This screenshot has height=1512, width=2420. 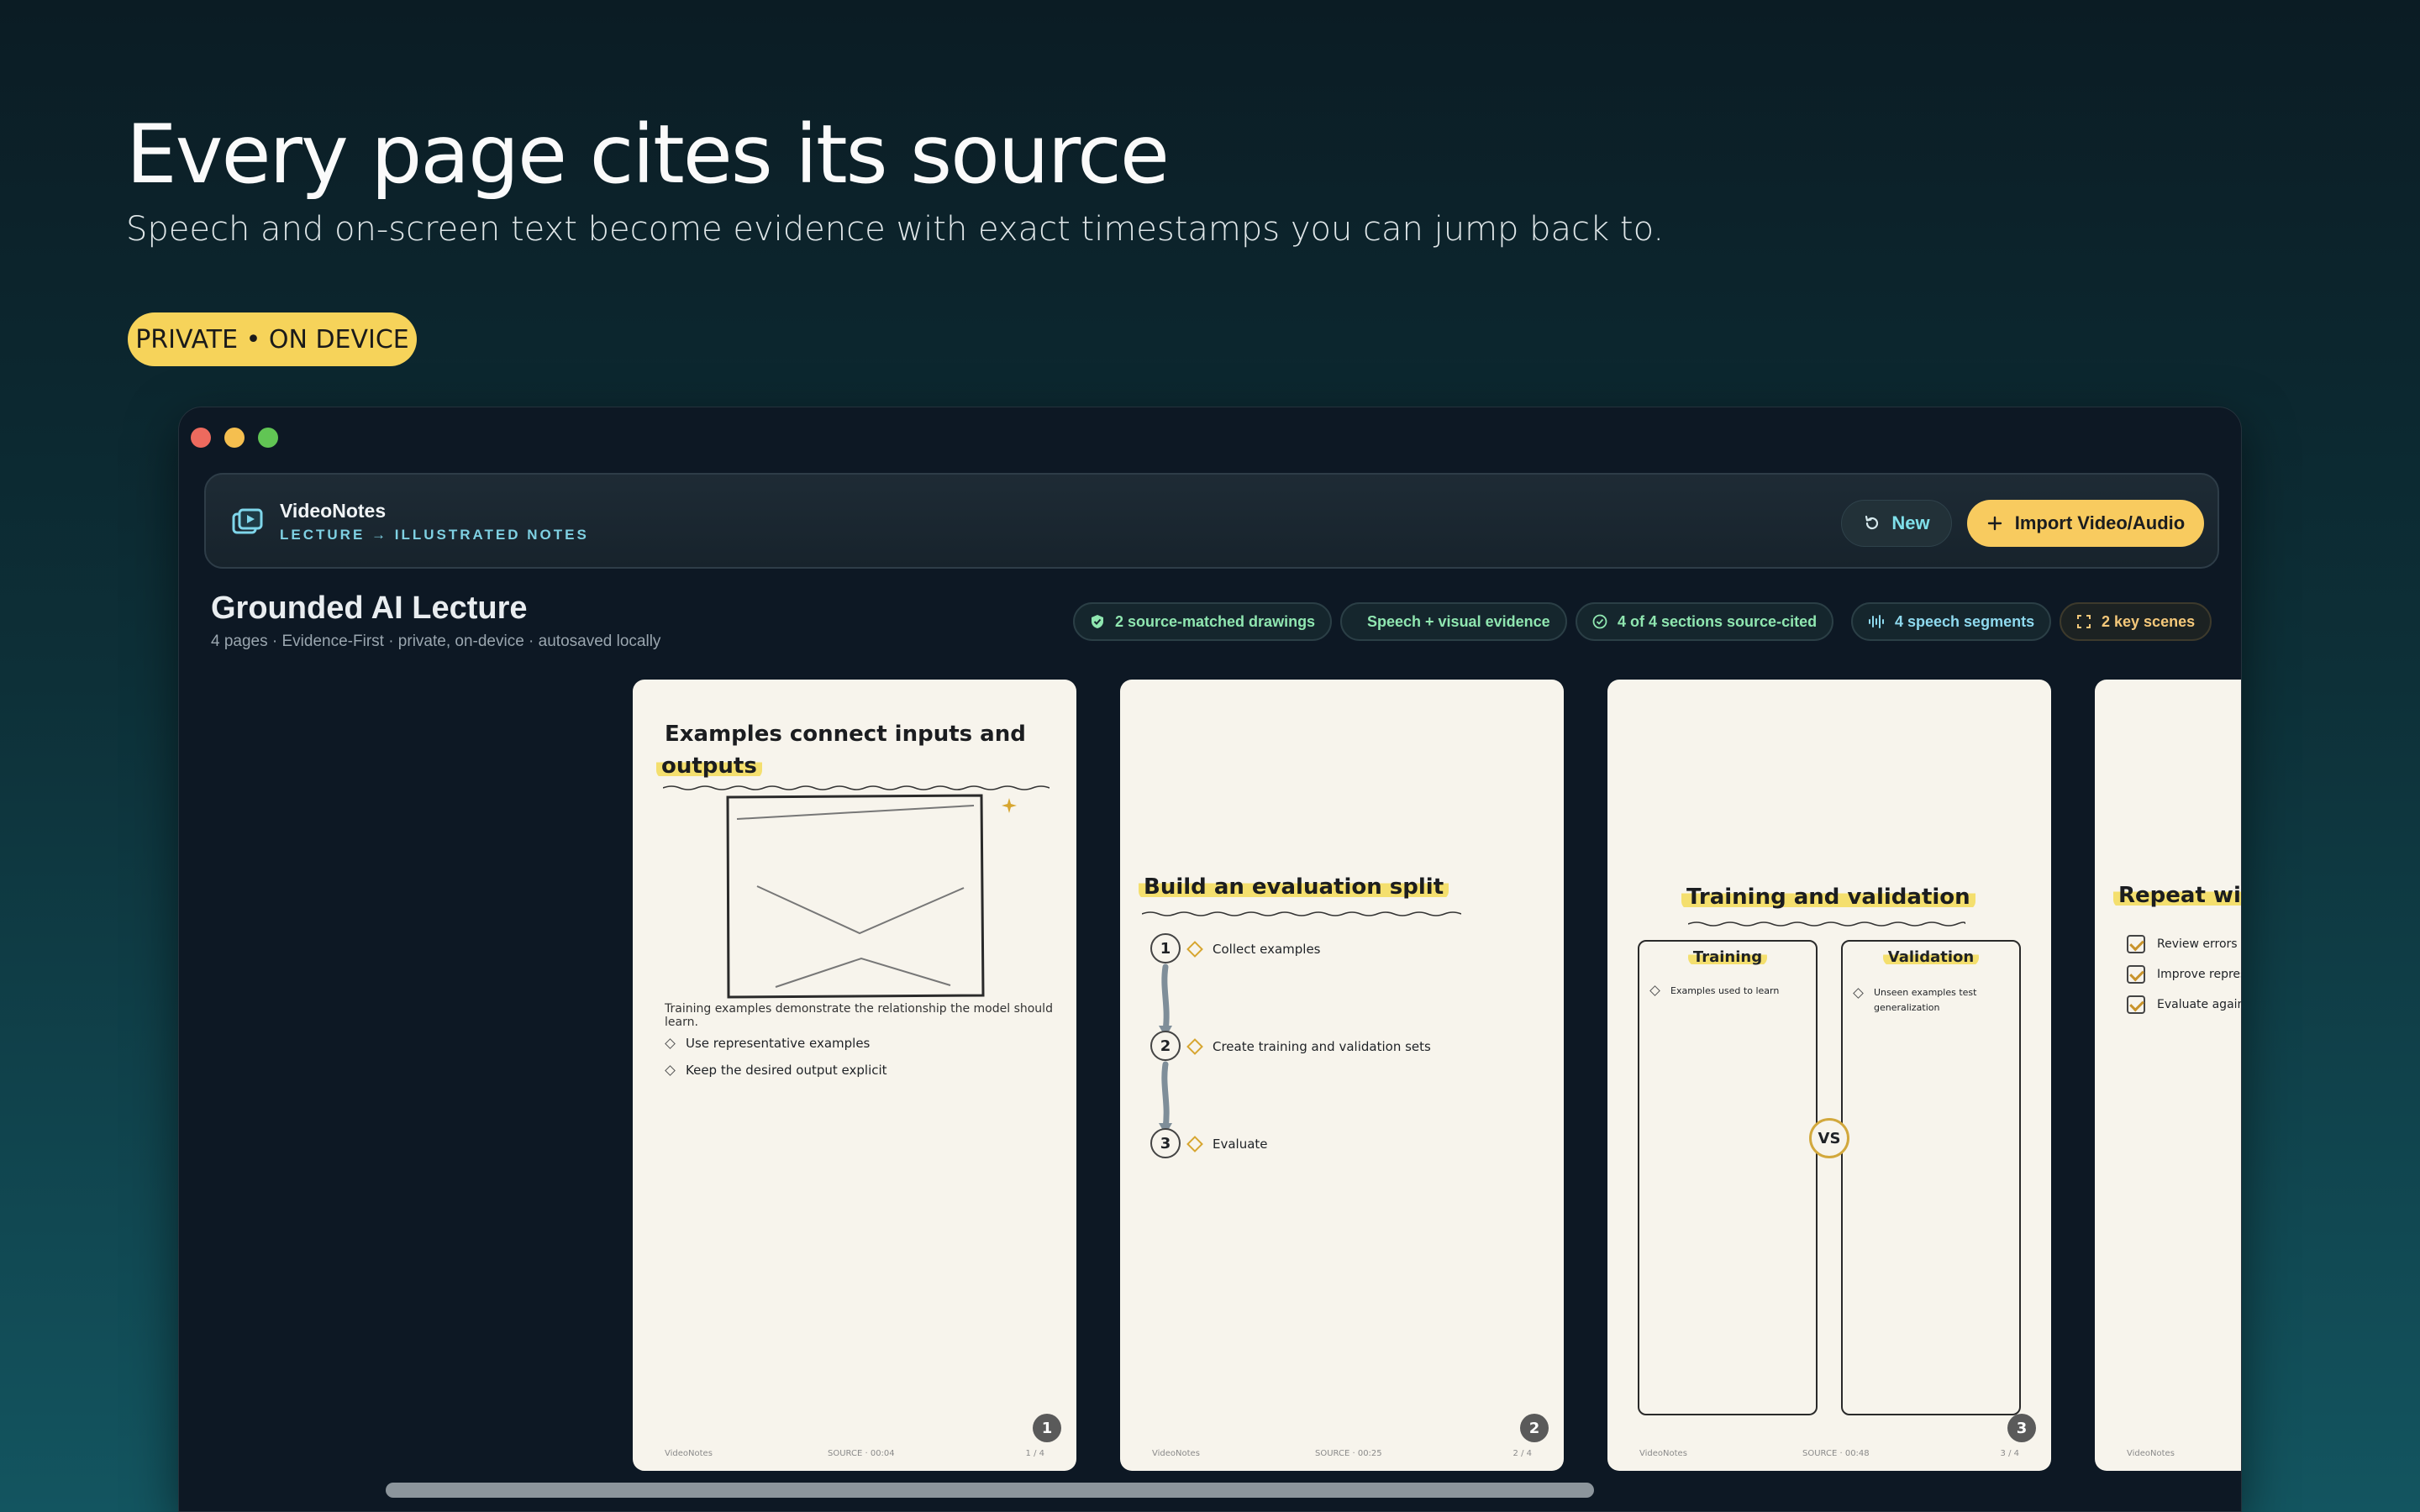 What do you see at coordinates (268, 438) in the screenshot?
I see `window-zoom-button` at bounding box center [268, 438].